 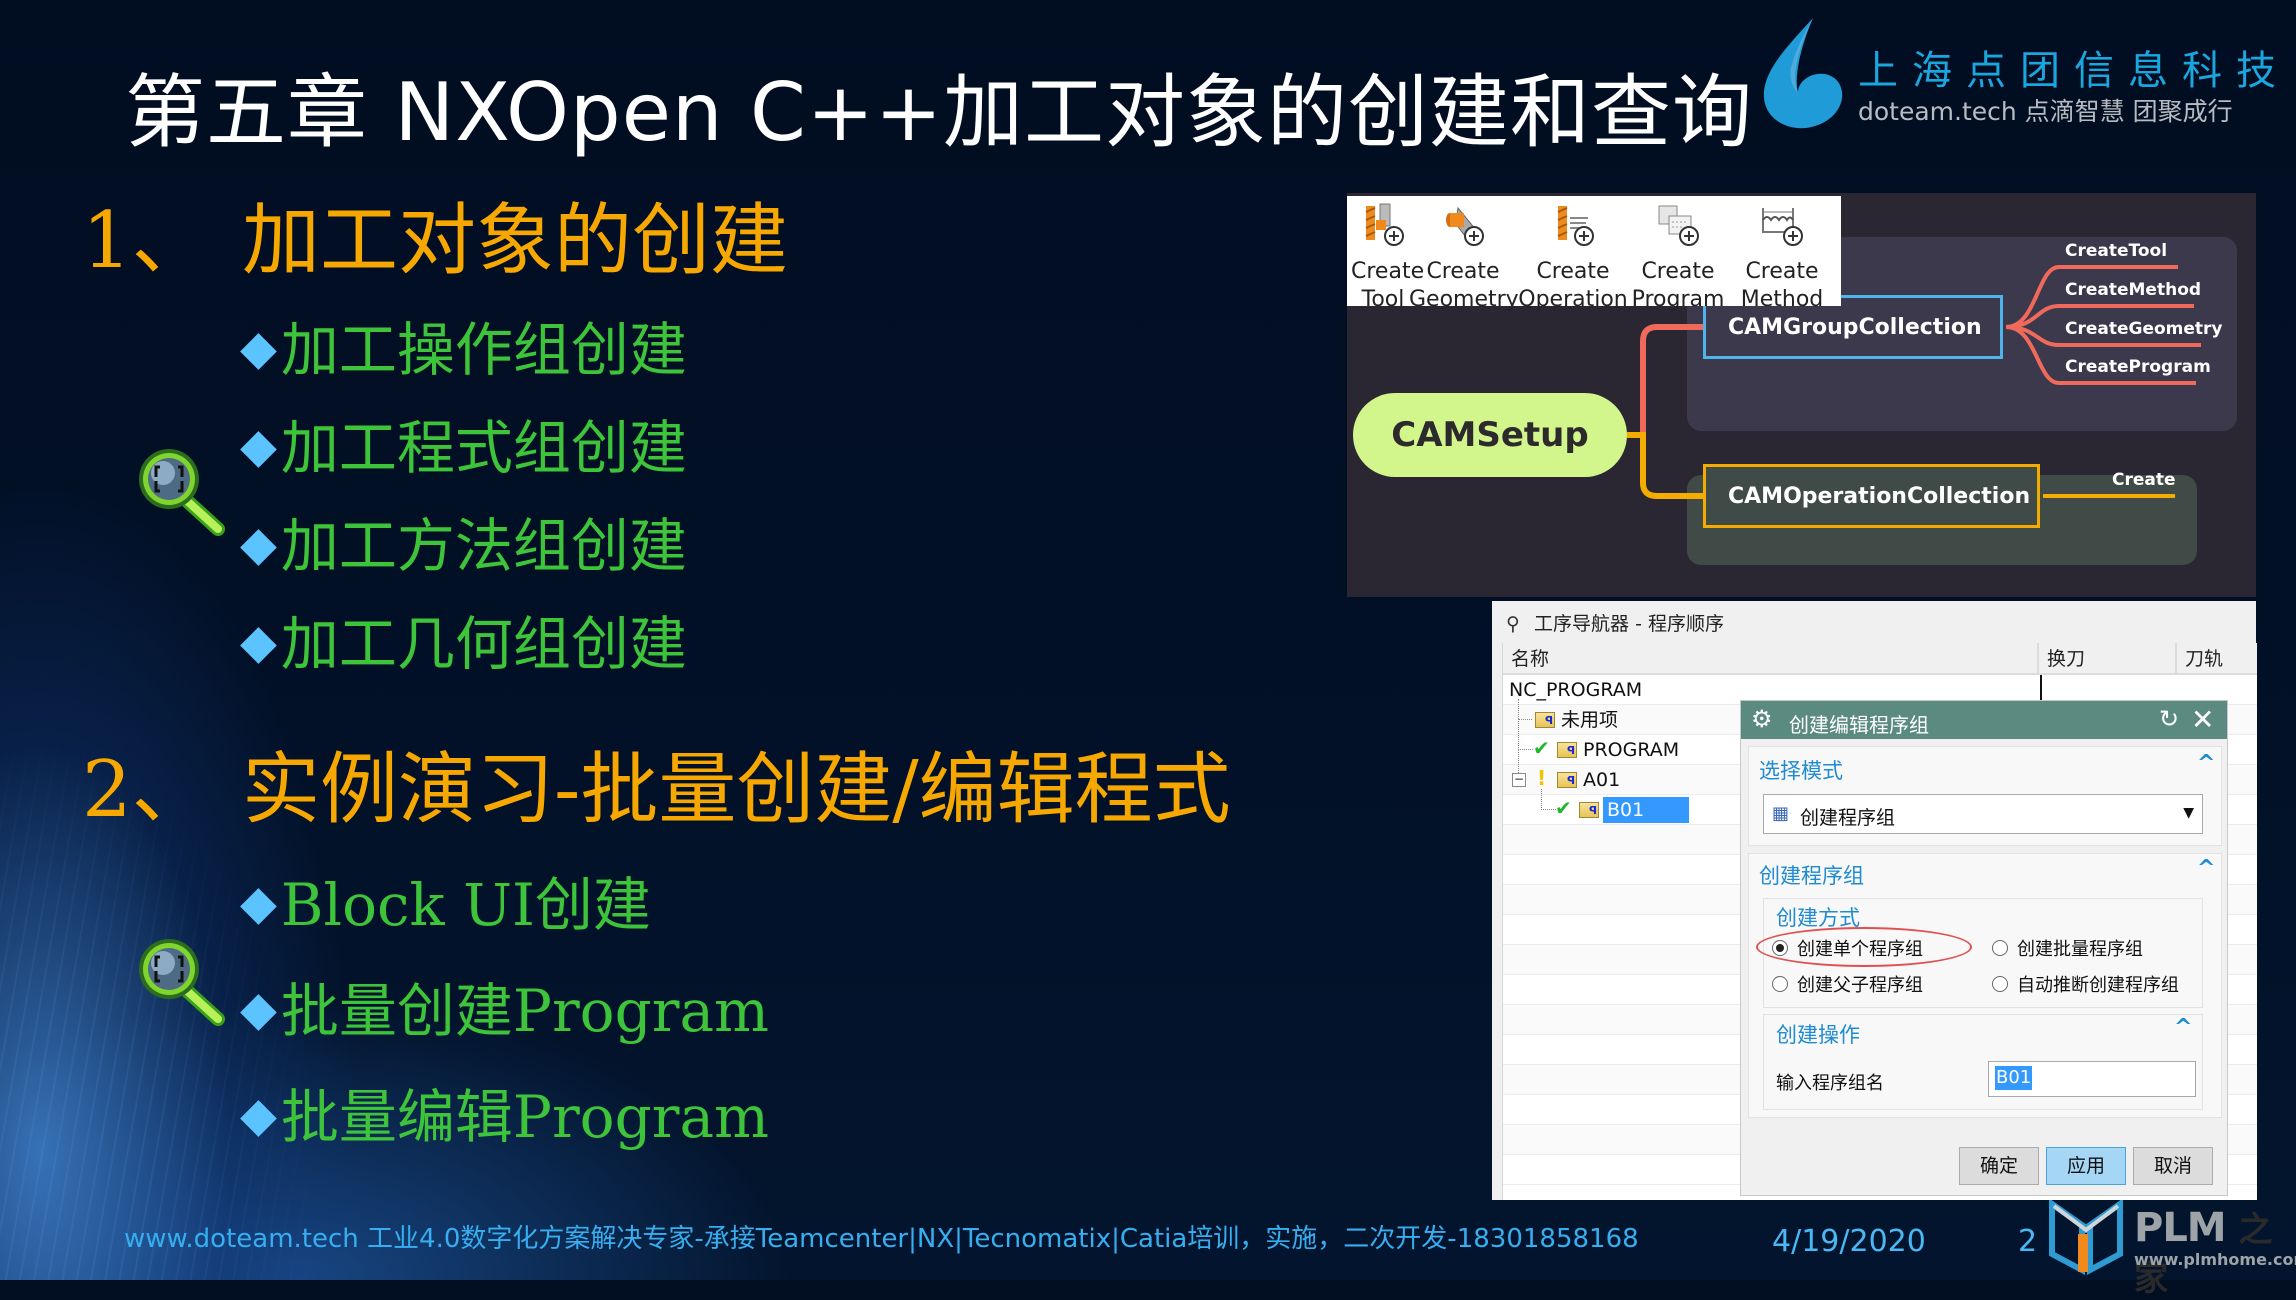 What do you see at coordinates (736, 790) in the screenshot?
I see `section-2-title: 实例演习-批量创建/编辑程式` at bounding box center [736, 790].